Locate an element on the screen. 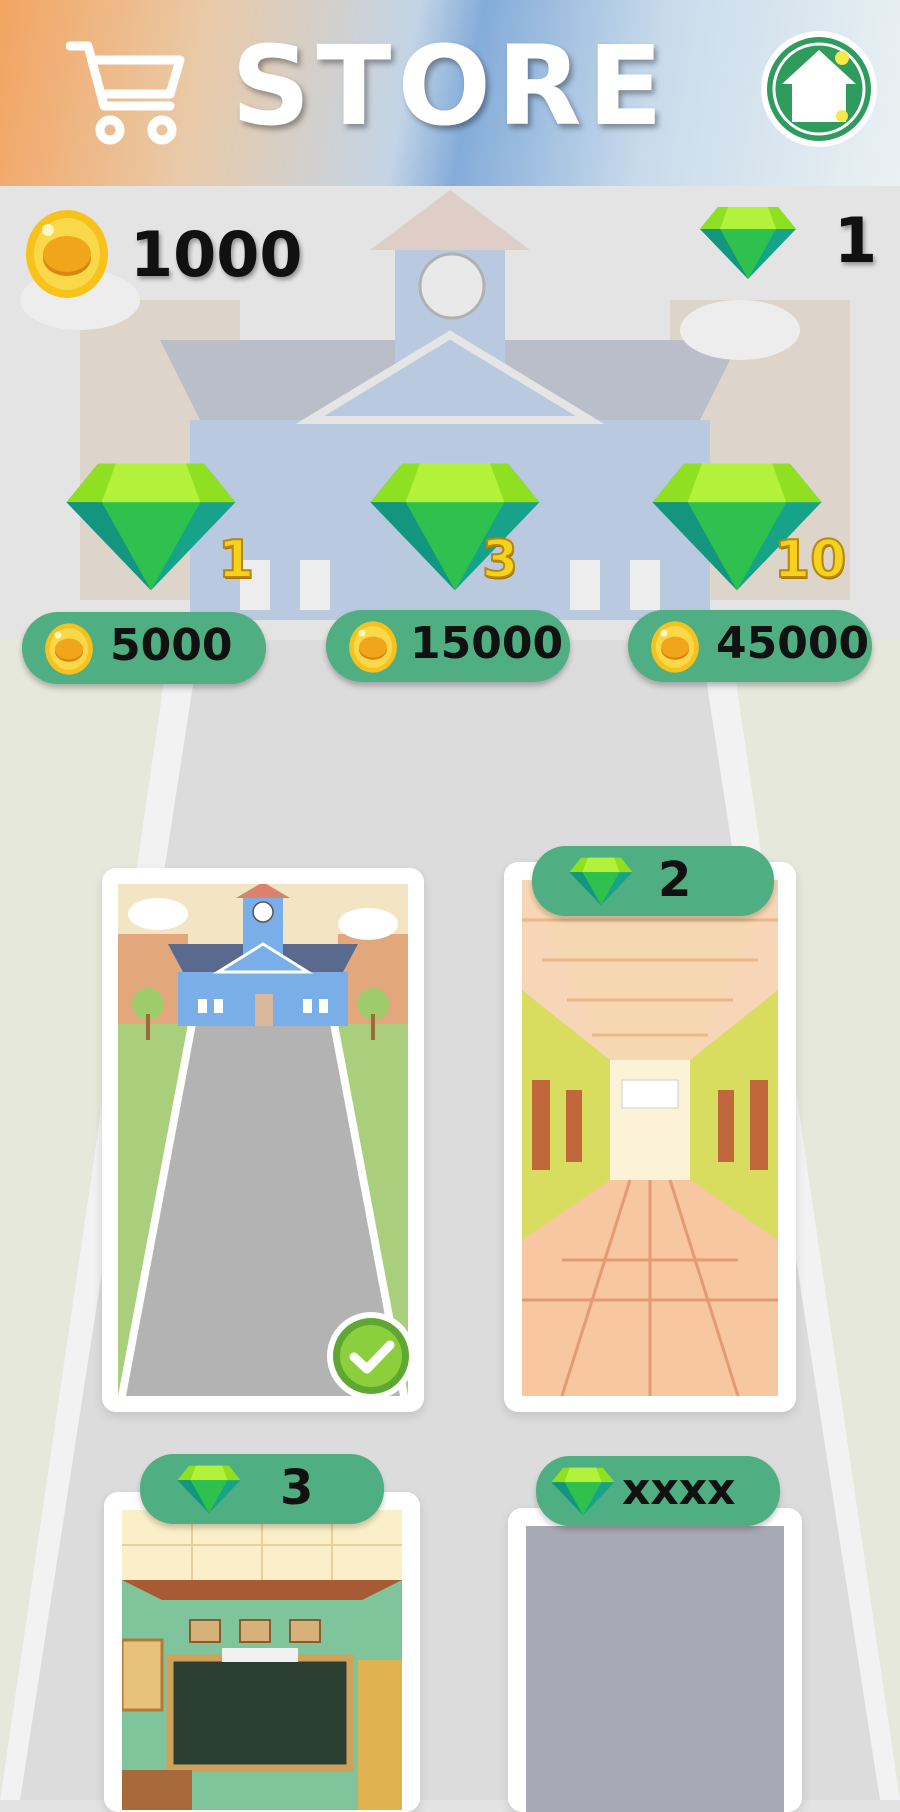  gem-pack-price: 15000 is located at coordinates (487, 643).